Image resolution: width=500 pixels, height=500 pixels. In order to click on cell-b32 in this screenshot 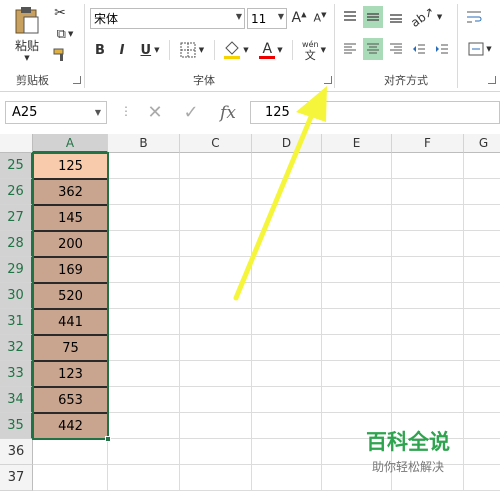, I will do `click(144, 348)`.